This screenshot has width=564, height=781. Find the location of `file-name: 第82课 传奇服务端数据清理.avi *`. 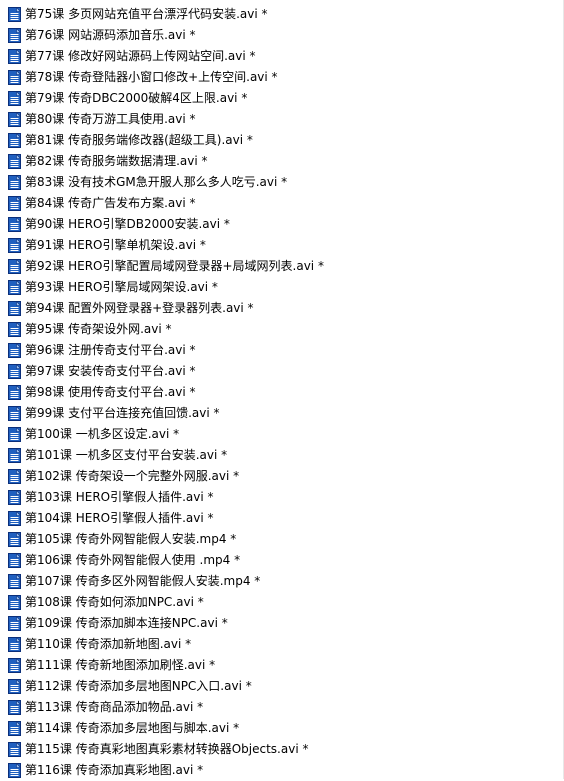

file-name: 第82课 传奇服务端数据清理.avi * is located at coordinates (116, 161).